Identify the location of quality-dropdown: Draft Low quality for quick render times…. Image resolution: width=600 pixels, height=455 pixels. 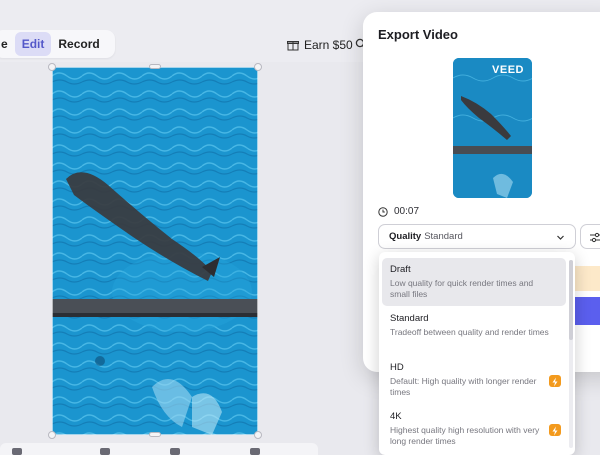
(477, 353).